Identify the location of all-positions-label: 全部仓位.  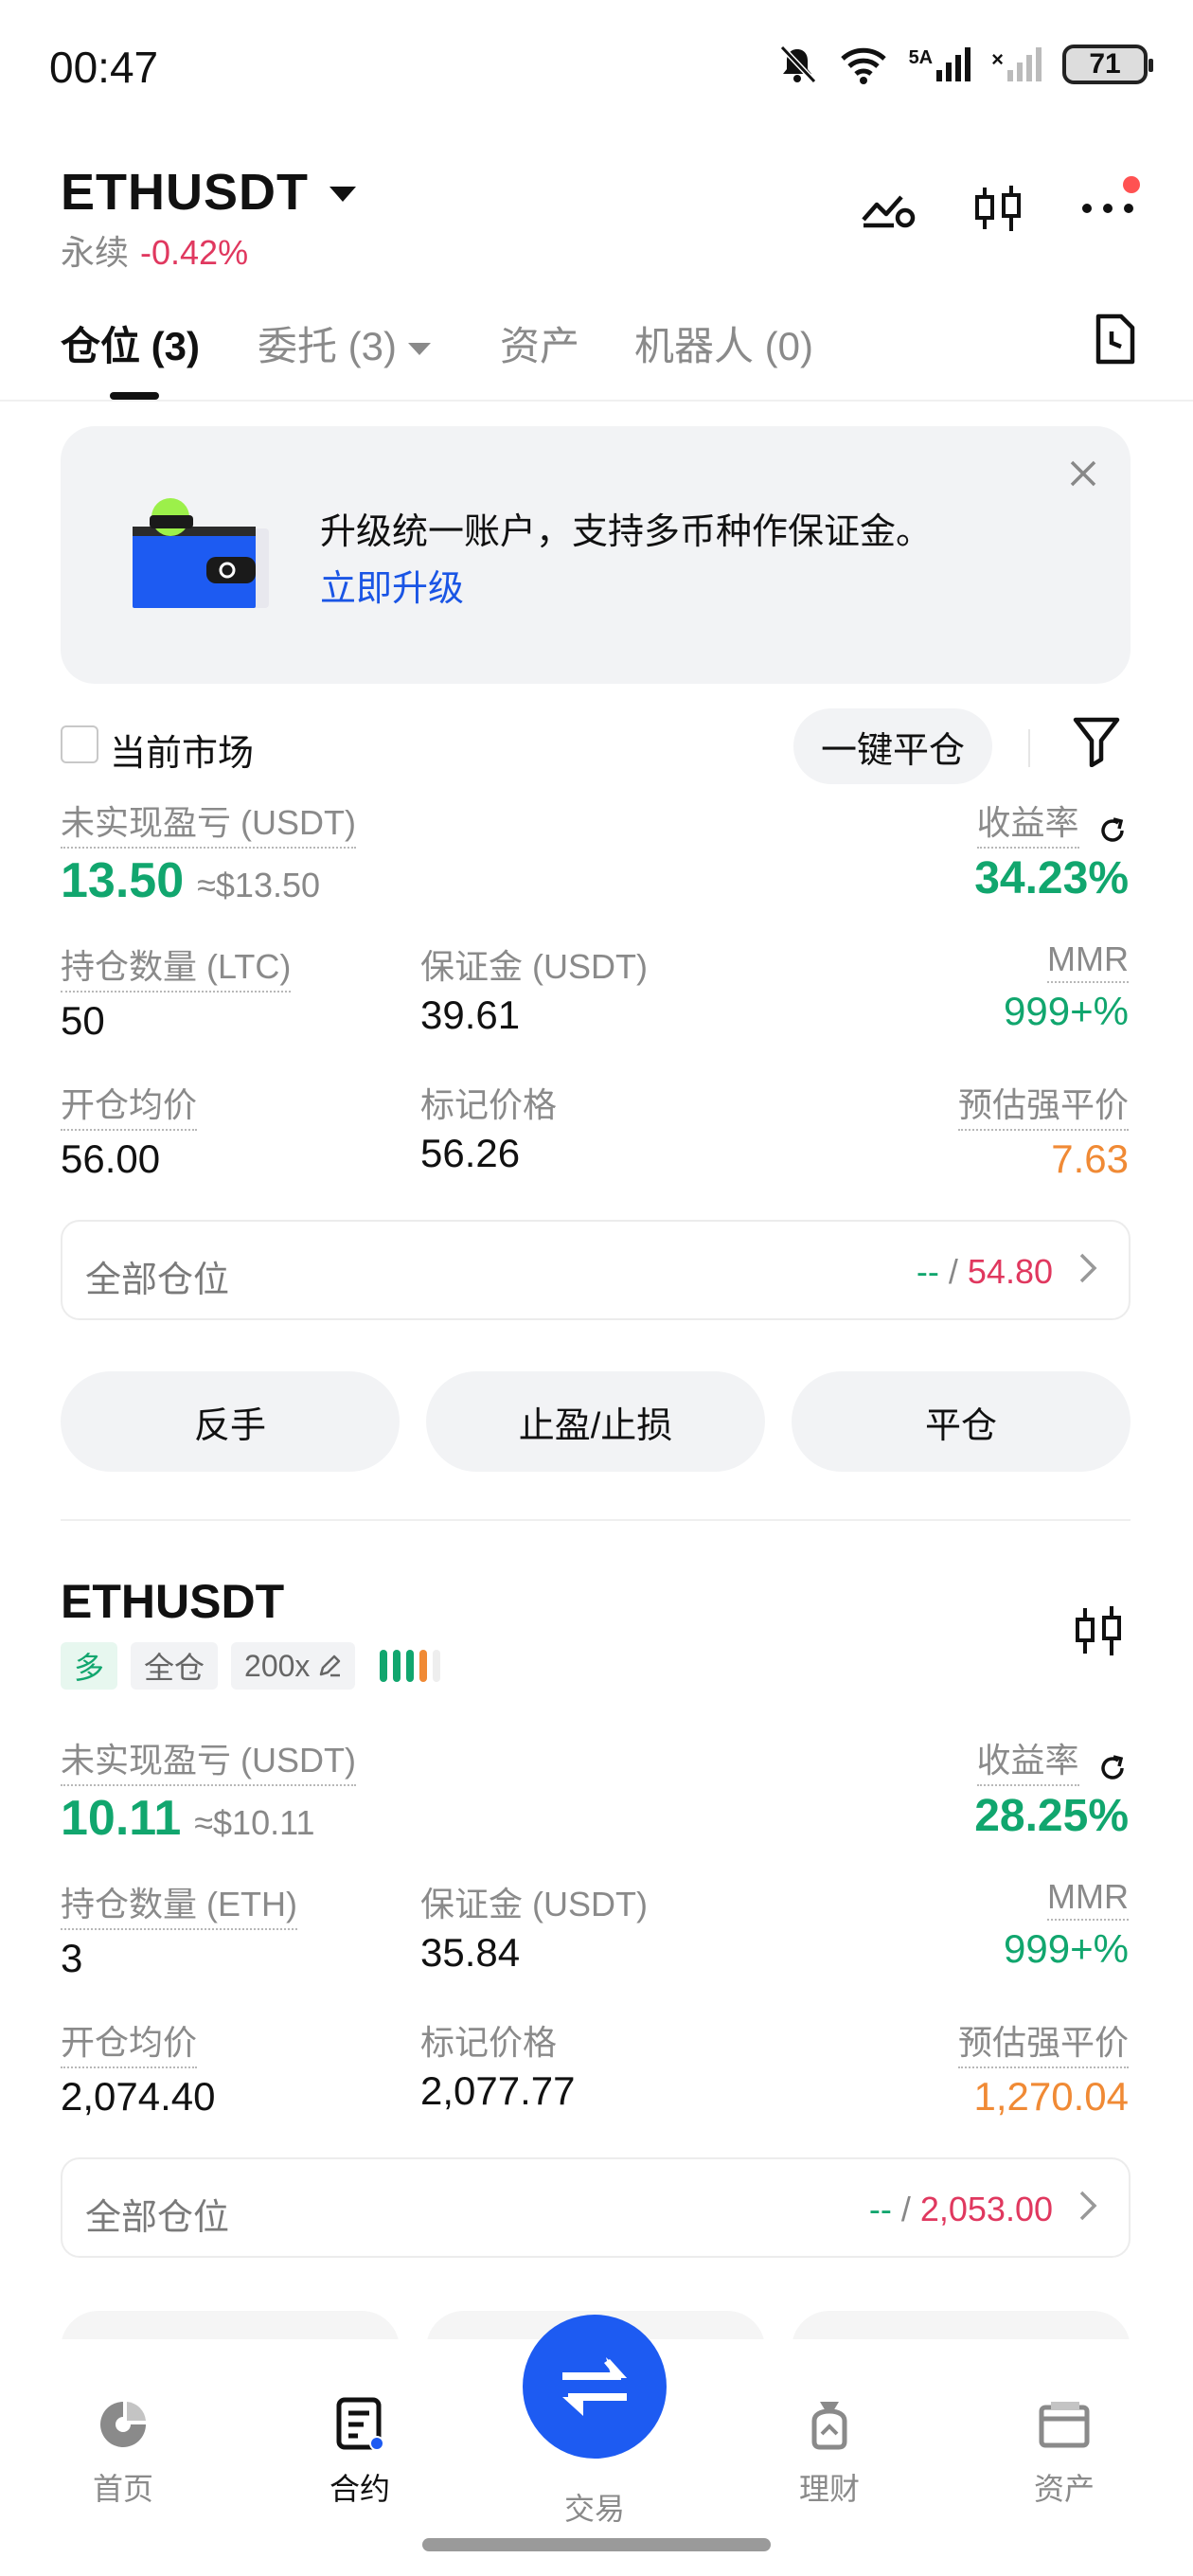
(157, 1280).